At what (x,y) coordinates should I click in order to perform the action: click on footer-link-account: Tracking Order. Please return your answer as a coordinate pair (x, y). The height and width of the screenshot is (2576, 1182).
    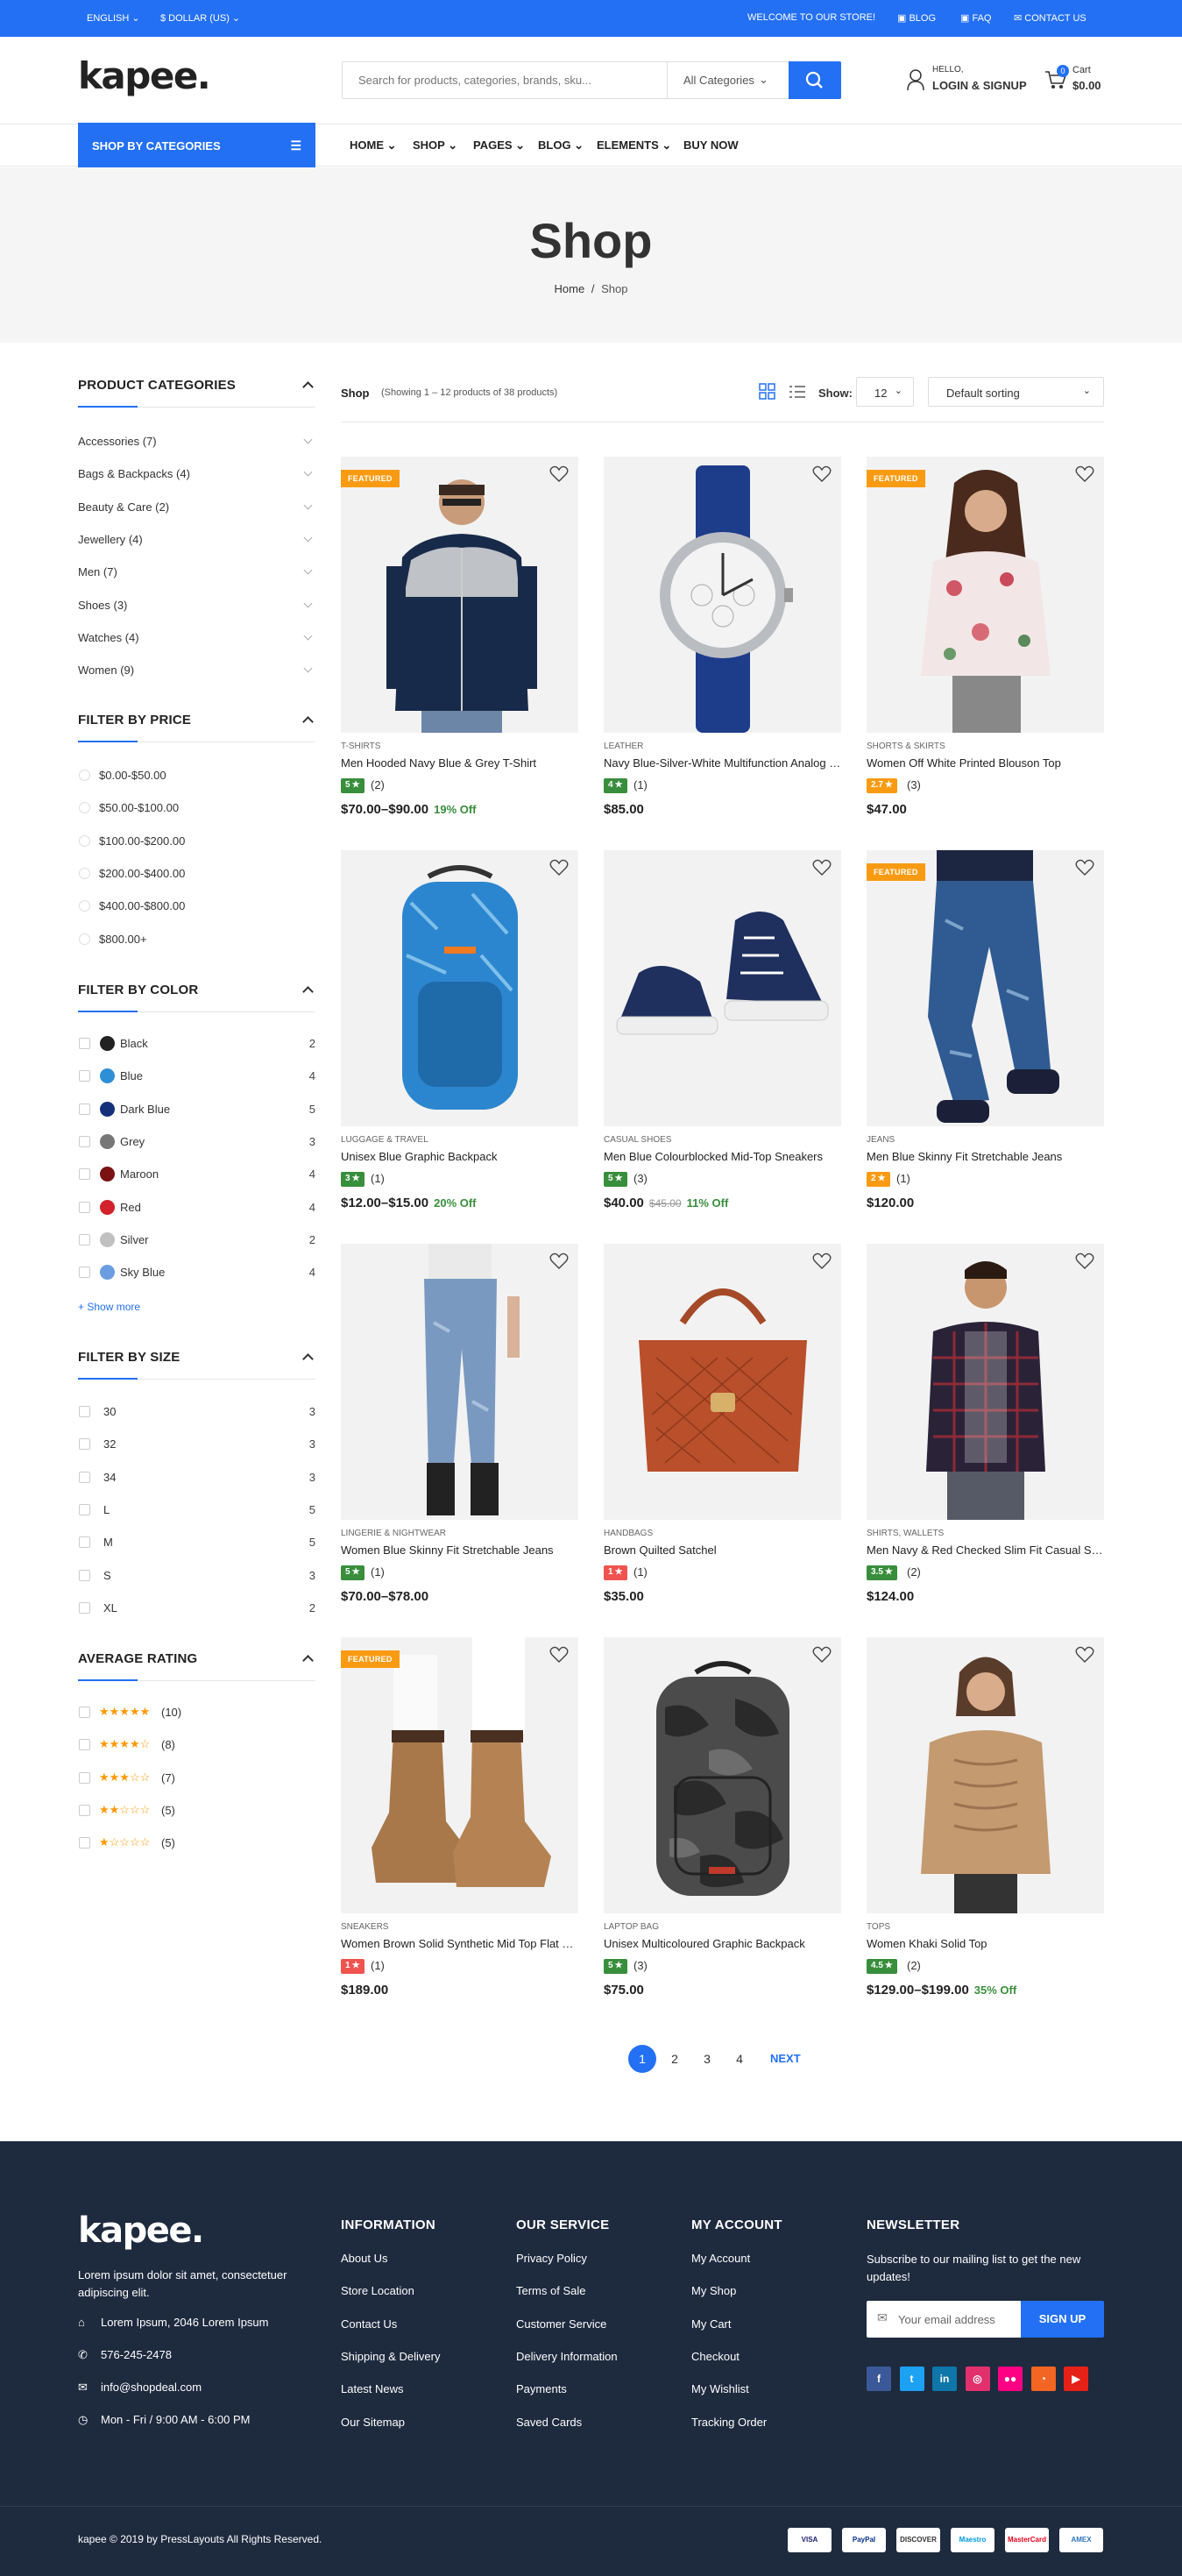
    Looking at the image, I should click on (729, 2422).